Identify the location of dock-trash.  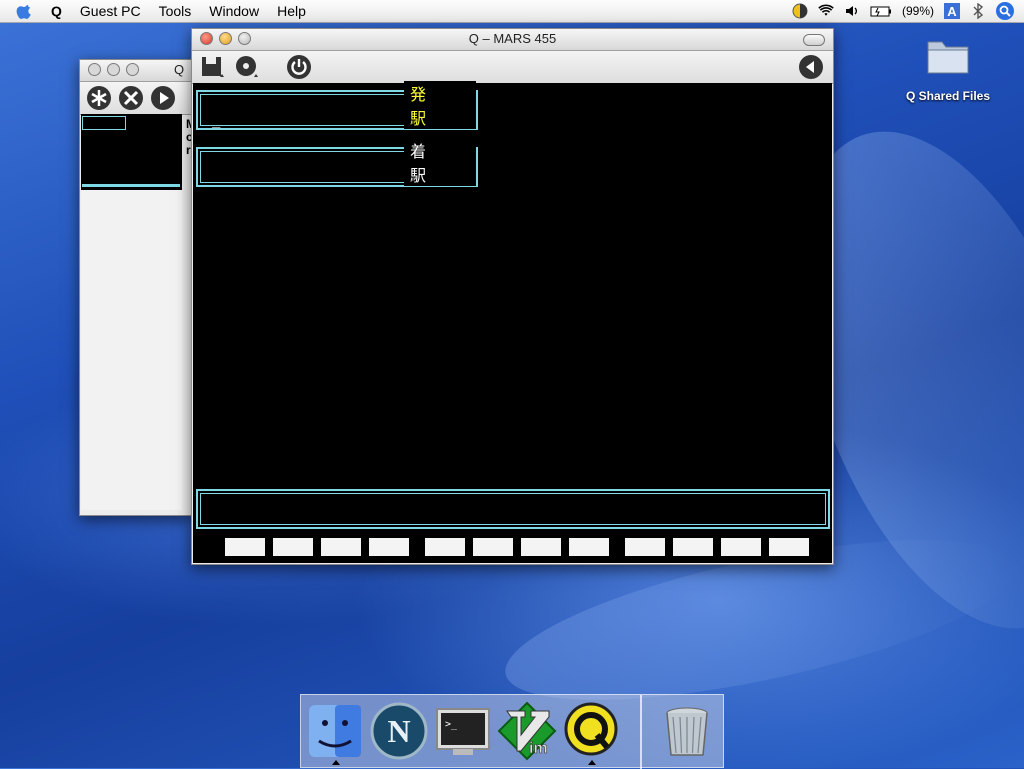
(687, 731).